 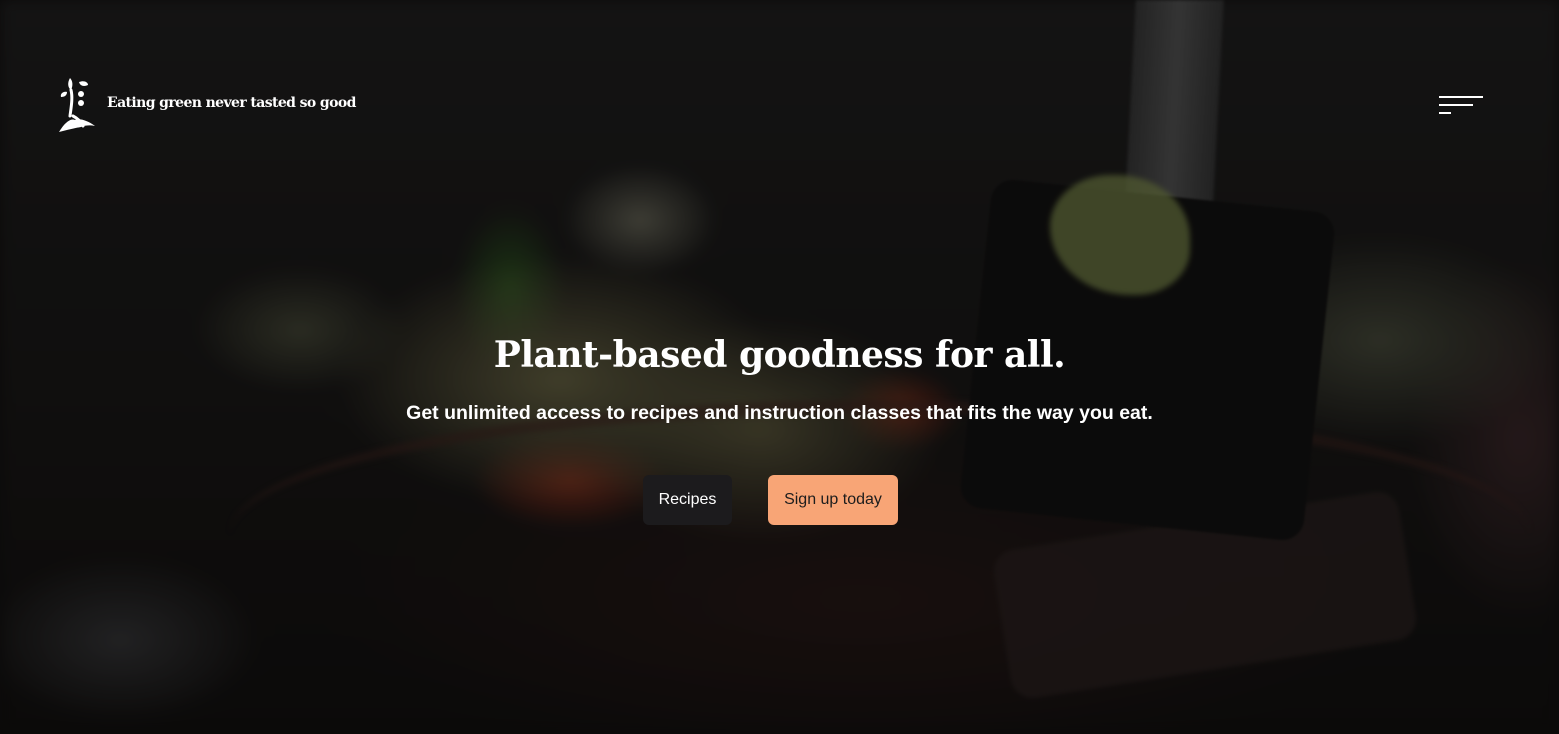 What do you see at coordinates (77, 105) in the screenshot?
I see `plant-figure-icon` at bounding box center [77, 105].